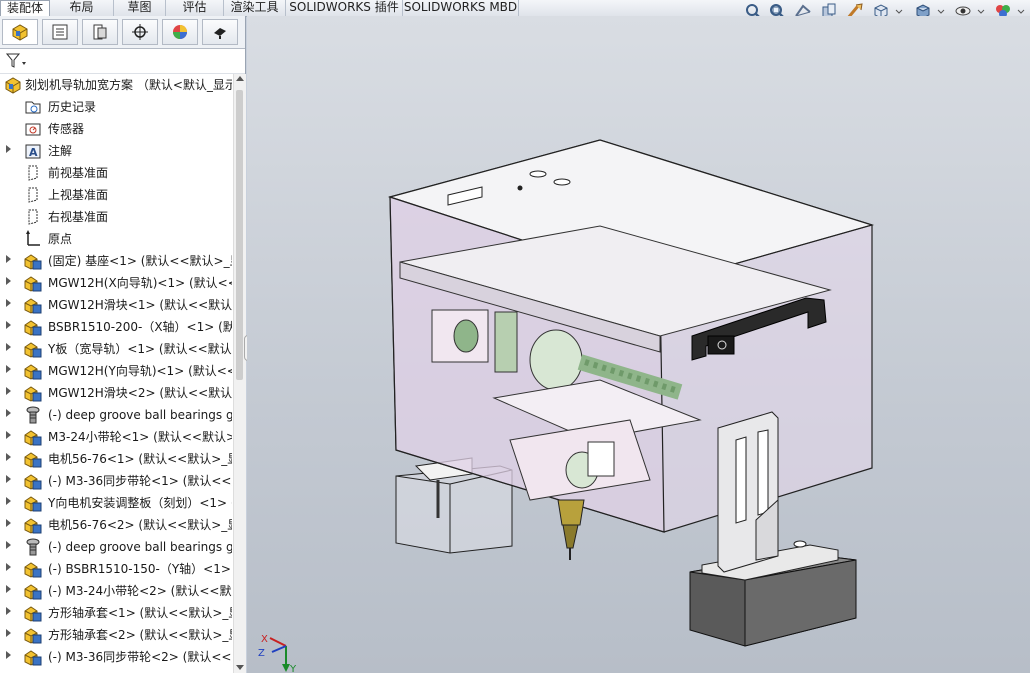 Image resolution: width=1030 pixels, height=673 pixels. Describe the element at coordinates (60, 151) in the screenshot. I see `tree-item-label: 注解` at that location.